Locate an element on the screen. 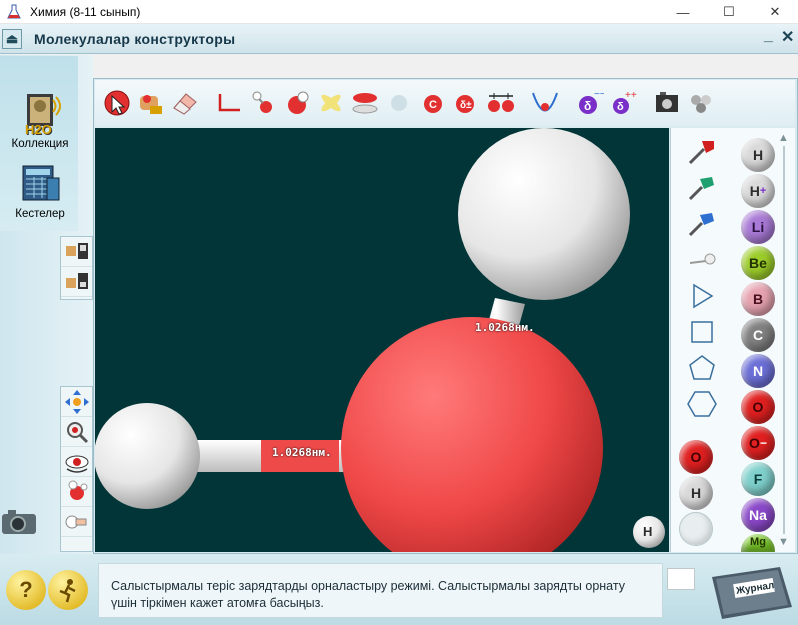 Image resolution: width=798 pixels, height=625 pixels. close-button: ✕ is located at coordinates (775, 12).